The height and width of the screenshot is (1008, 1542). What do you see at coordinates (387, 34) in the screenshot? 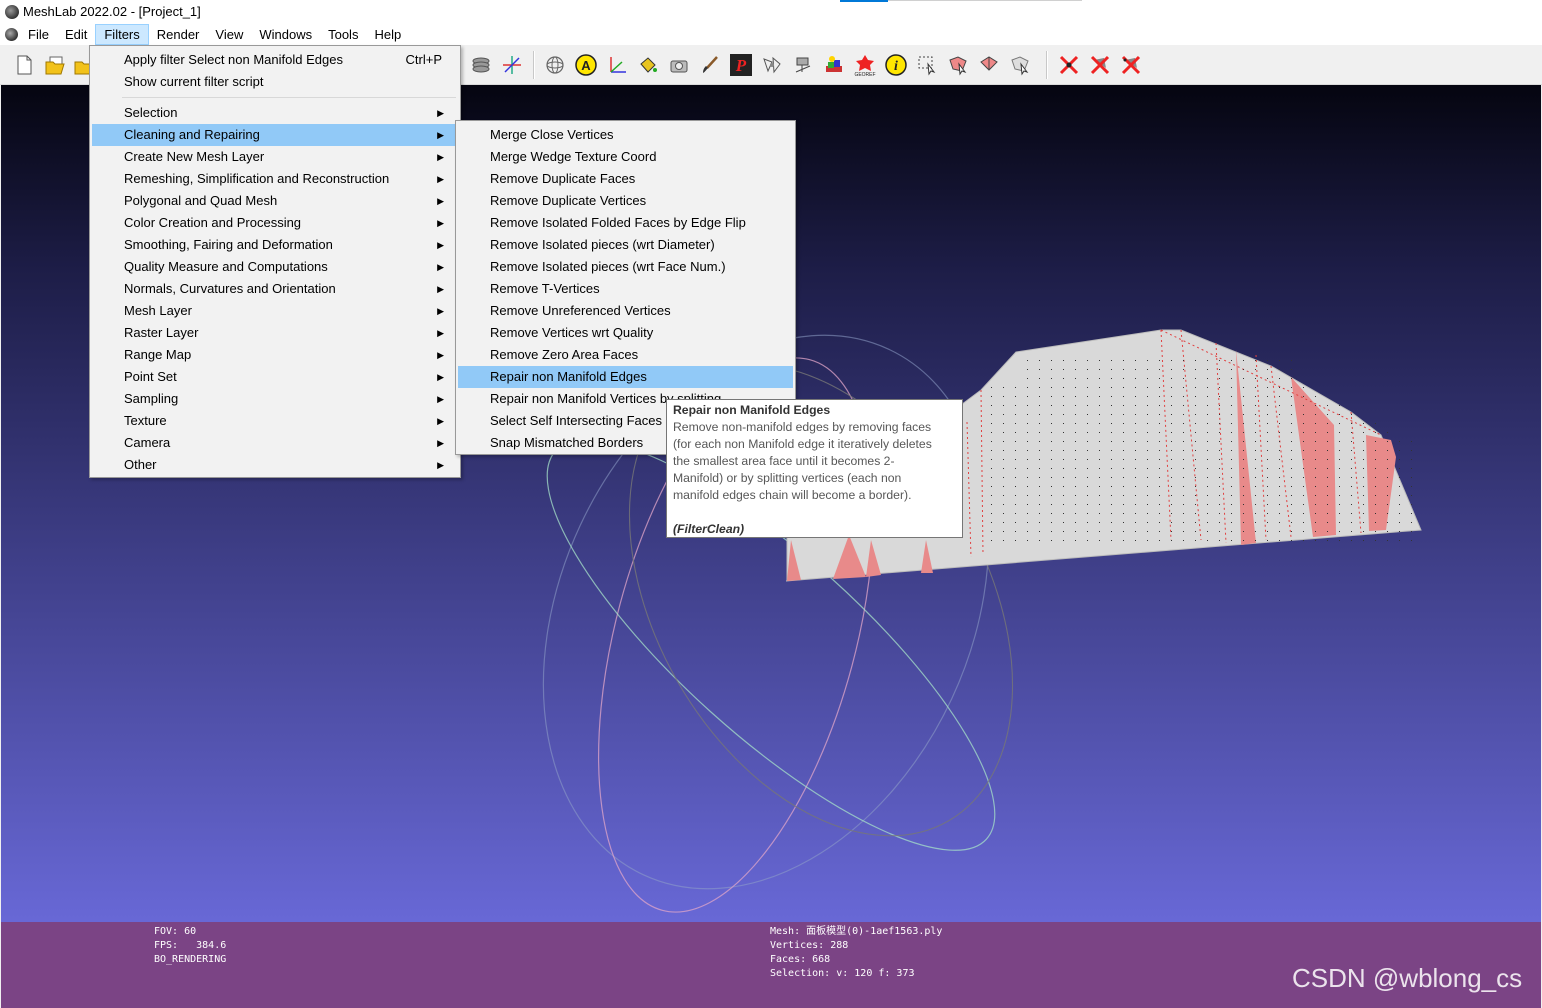
I see `menu-help: Help` at bounding box center [387, 34].